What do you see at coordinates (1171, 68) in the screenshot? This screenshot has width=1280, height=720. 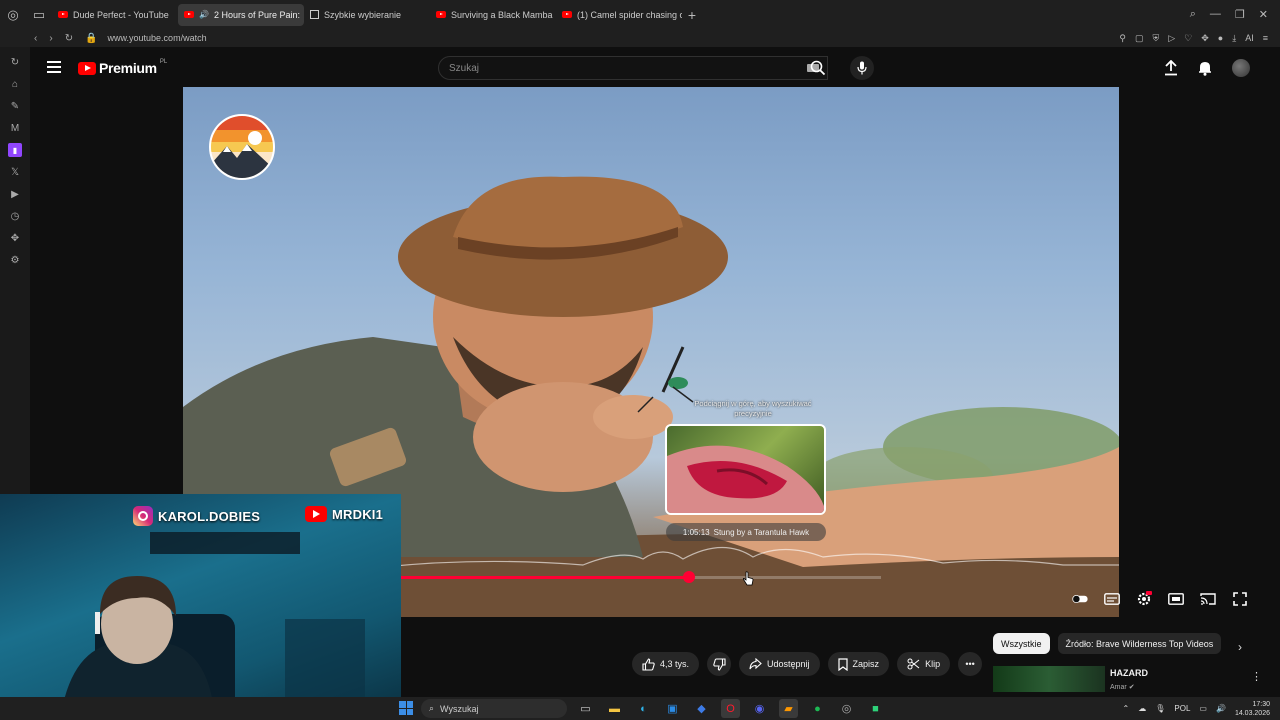 I see `upload-icon` at bounding box center [1171, 68].